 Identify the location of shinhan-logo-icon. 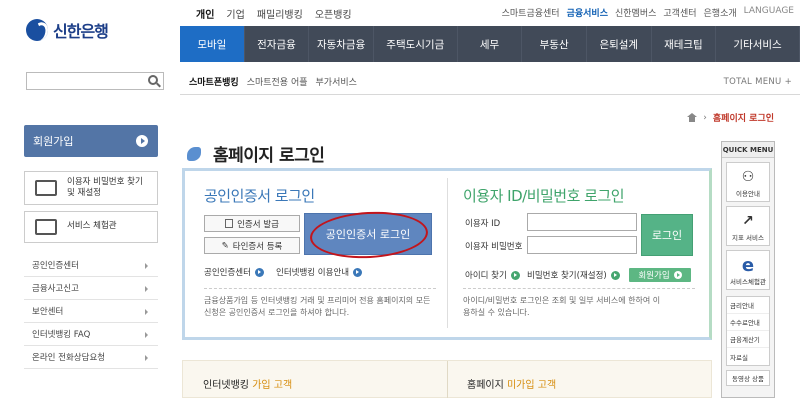
(37, 30).